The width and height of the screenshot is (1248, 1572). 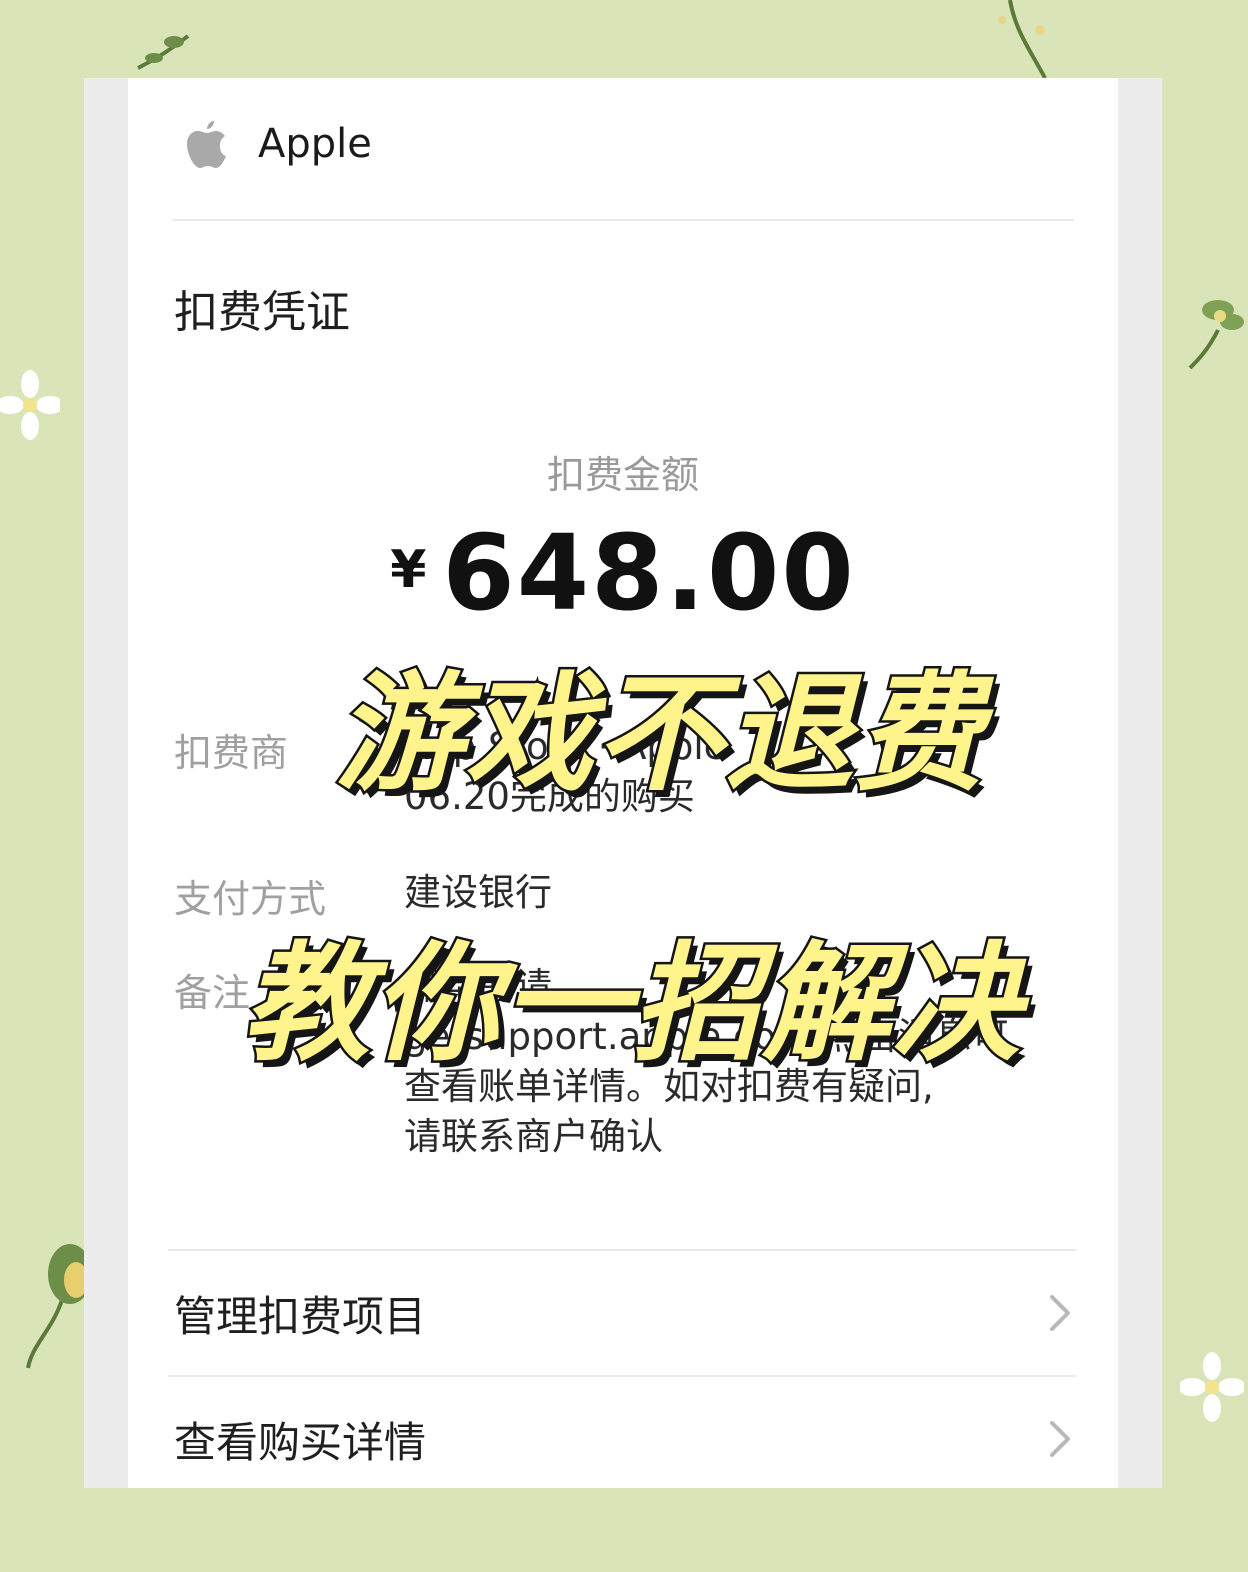 I want to click on page-title: 扣费凭证, so click(x=262, y=312).